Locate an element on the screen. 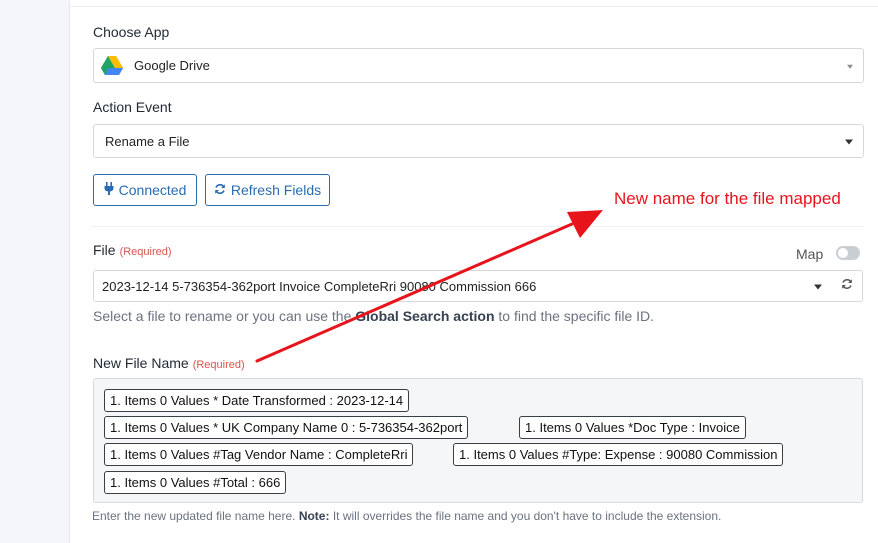 The width and height of the screenshot is (878, 543). annotation-text: New name for the file mapped is located at coordinates (727, 198).